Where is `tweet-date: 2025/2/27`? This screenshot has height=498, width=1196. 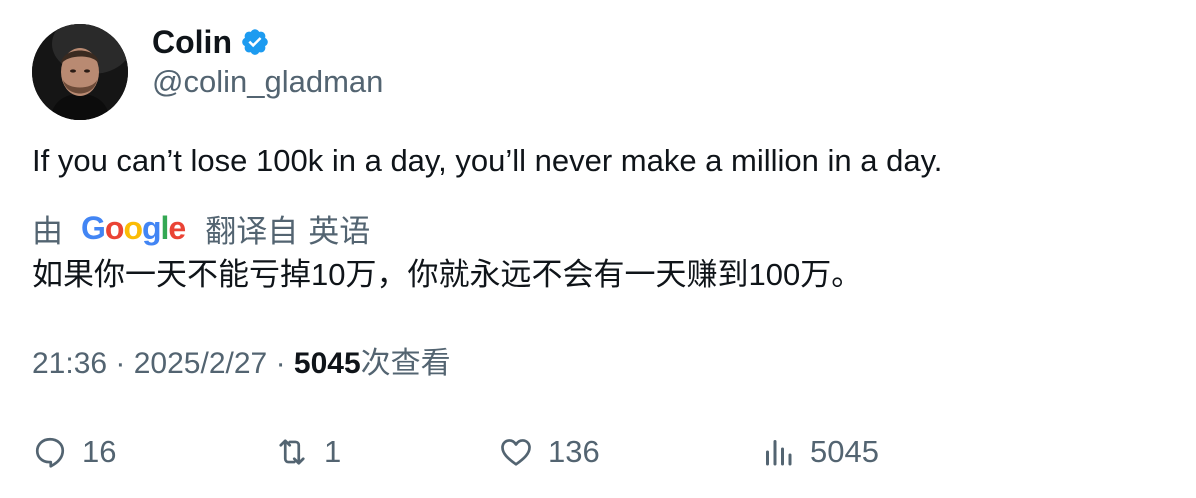 tweet-date: 2025/2/27 is located at coordinates (200, 363).